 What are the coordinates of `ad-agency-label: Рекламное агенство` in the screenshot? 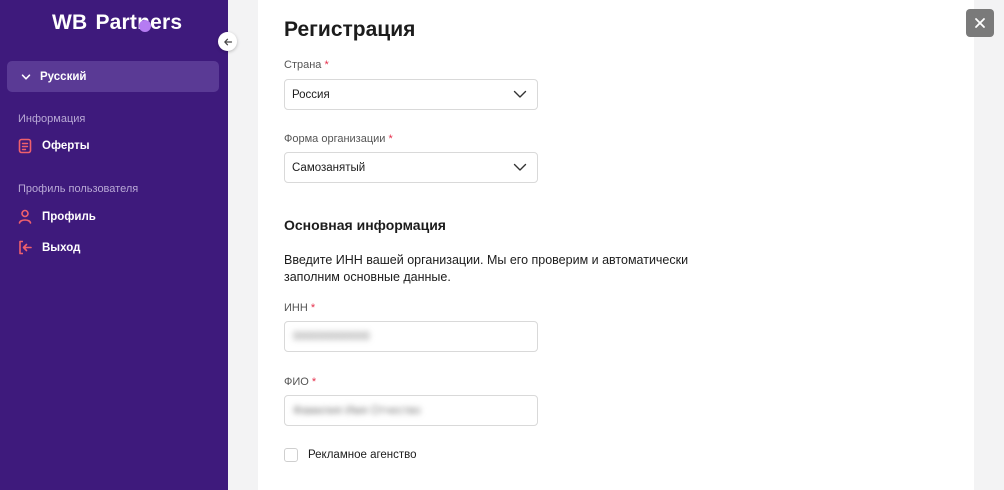 It's located at (362, 455).